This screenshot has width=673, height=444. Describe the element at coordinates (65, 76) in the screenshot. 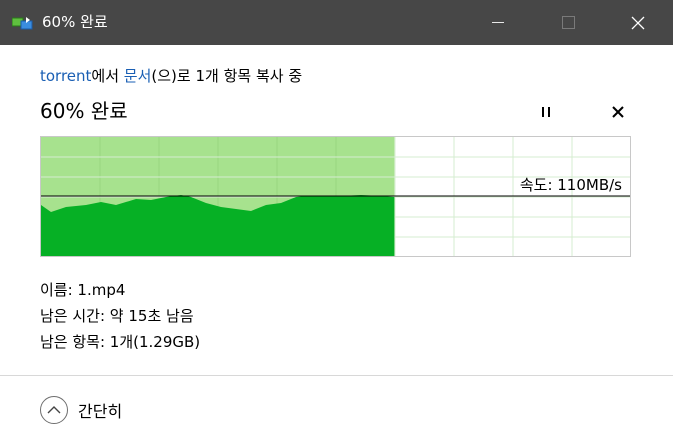

I see `source-folder-link: torrent` at that location.